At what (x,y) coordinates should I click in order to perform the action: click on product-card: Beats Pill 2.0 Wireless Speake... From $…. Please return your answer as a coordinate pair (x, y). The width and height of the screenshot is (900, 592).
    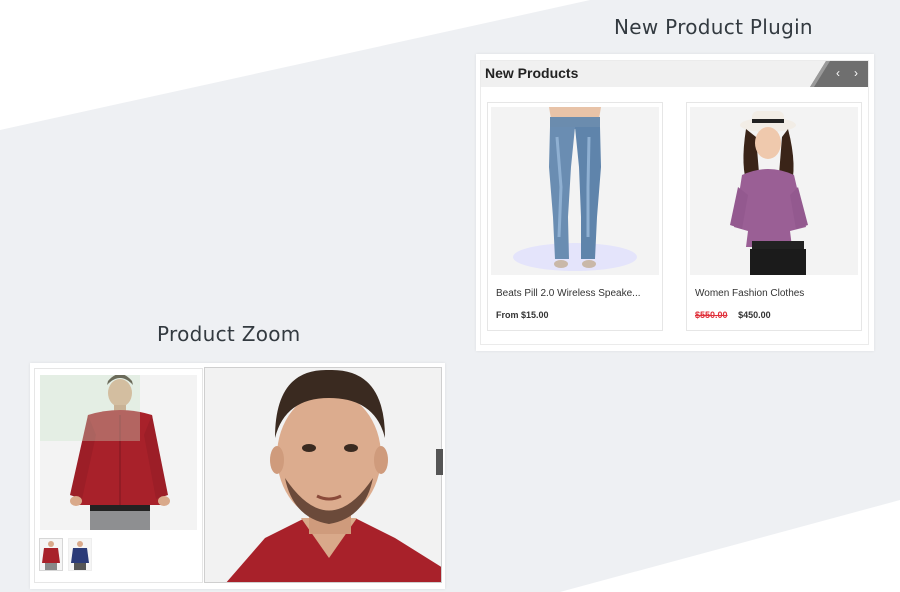
    Looking at the image, I should click on (575, 216).